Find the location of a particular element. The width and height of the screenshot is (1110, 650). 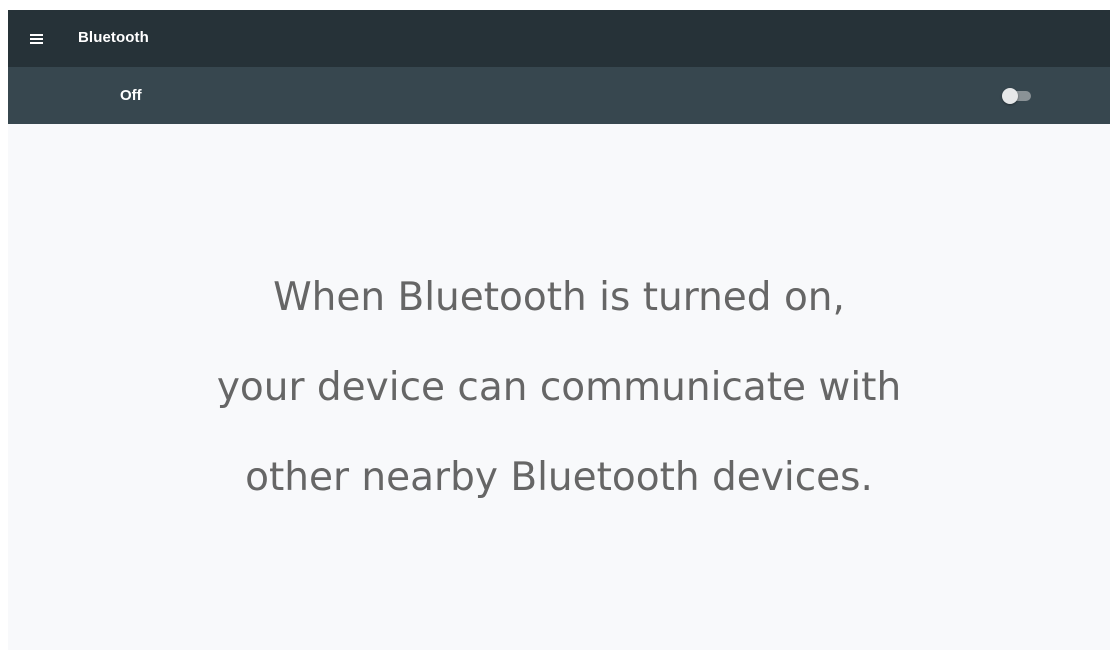

hamburger-menu-icon is located at coordinates (37, 38).